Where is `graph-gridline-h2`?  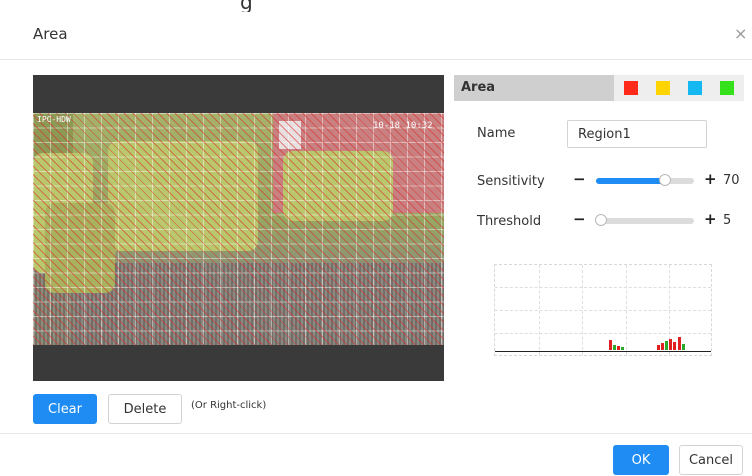
graph-gridline-h2 is located at coordinates (603, 310).